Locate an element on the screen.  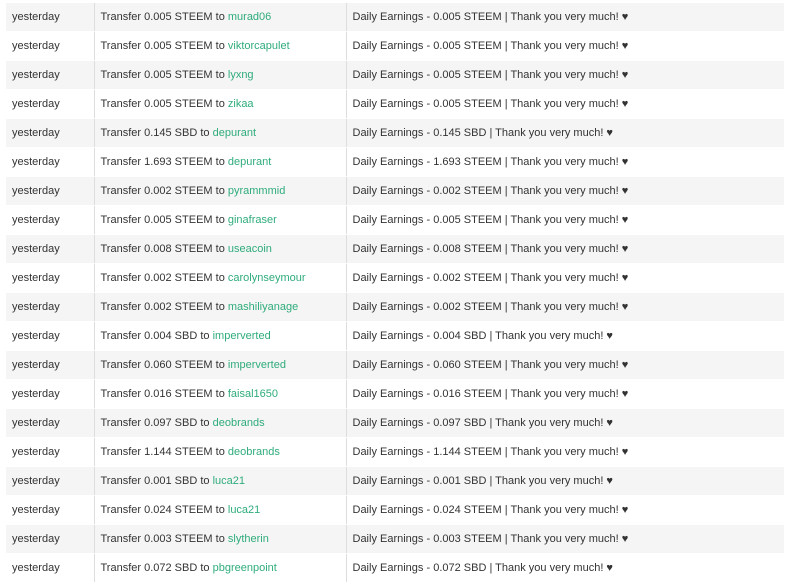
recipient-link: pbgreenpoint is located at coordinates (245, 568).